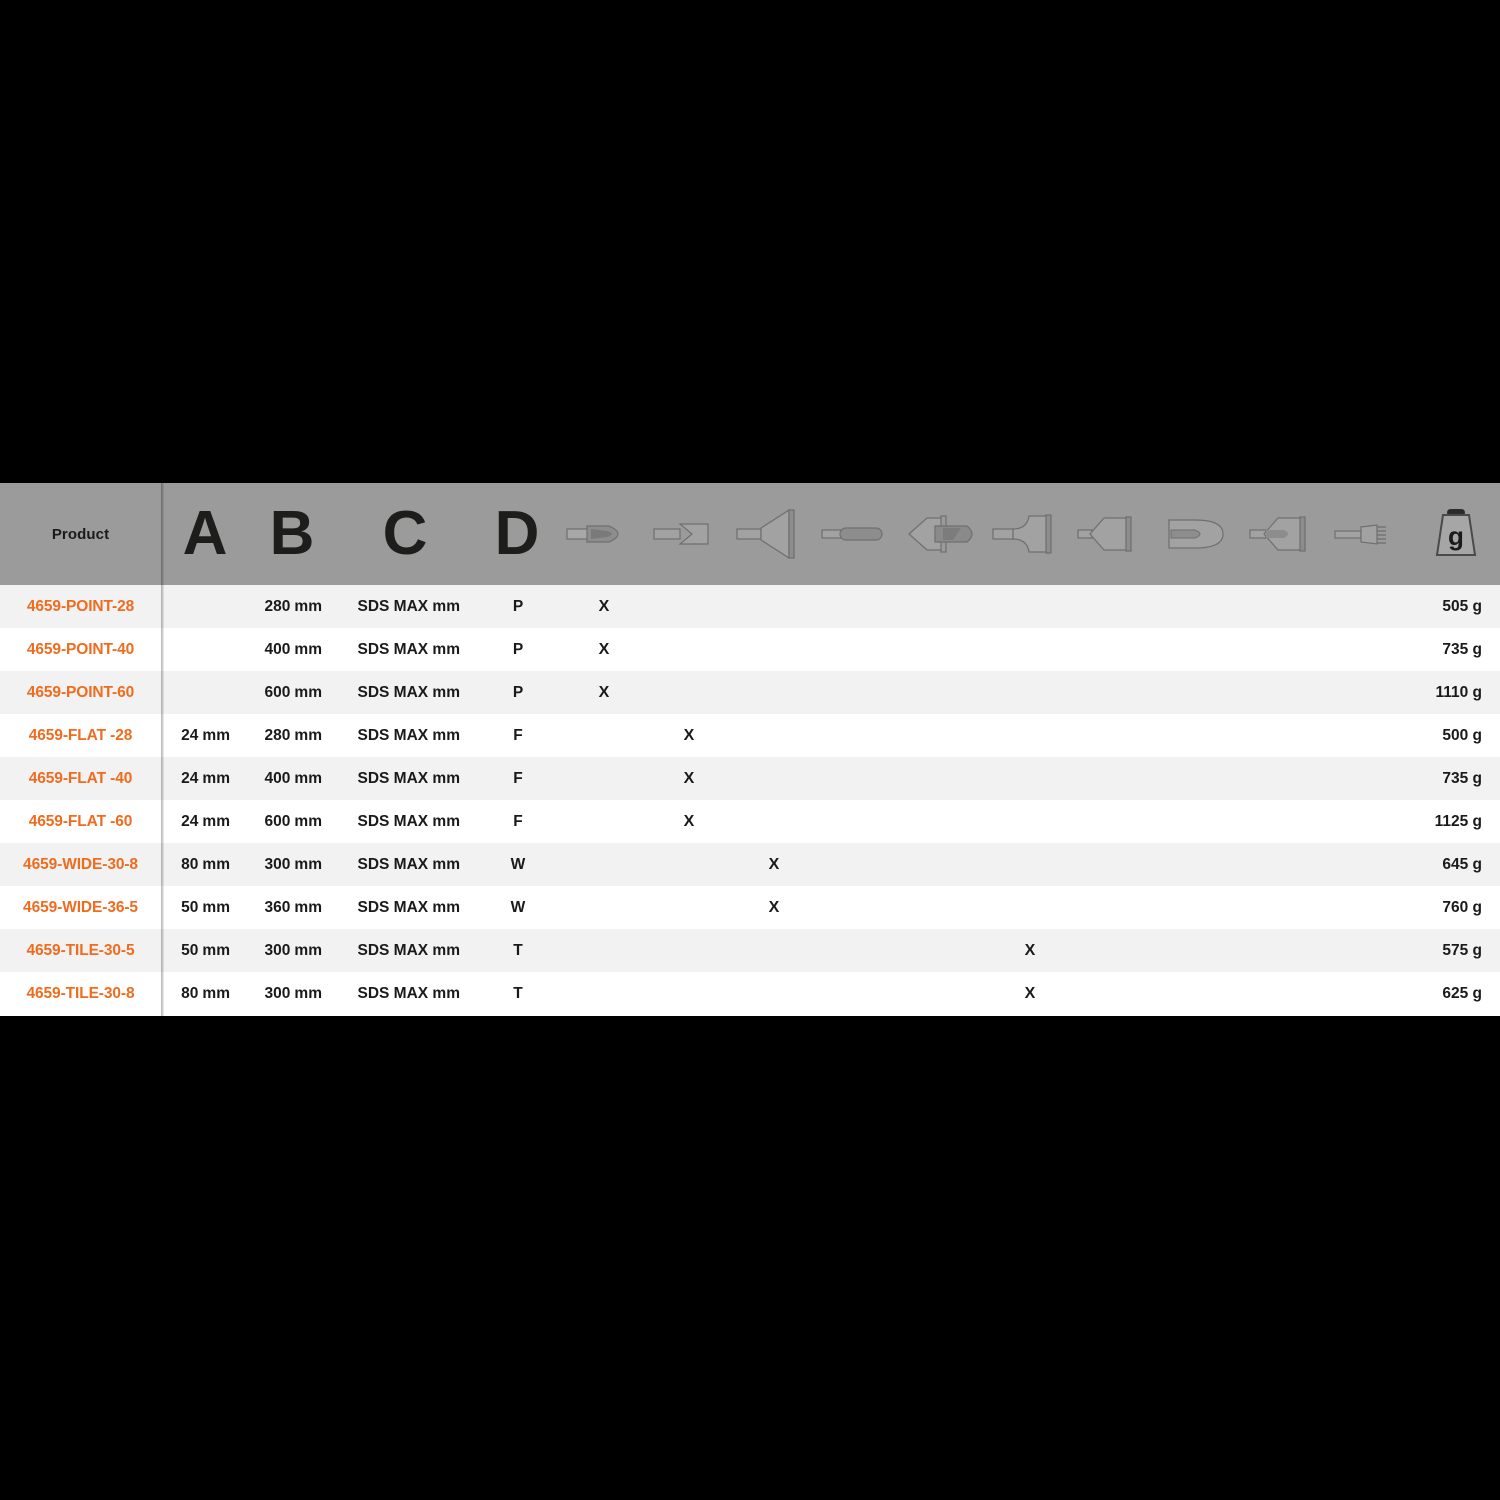  What do you see at coordinates (750, 950) in the screenshot?
I see `table-row: 4659-TILE-30-5 50 mm 300 mm SDS MAX mm T X 575 g` at bounding box center [750, 950].